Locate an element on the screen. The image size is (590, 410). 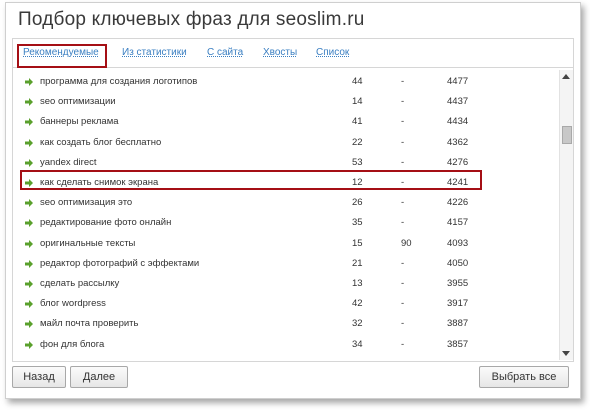
table-row: блог wordpress 42 - 3917 is located at coordinates (285, 304).